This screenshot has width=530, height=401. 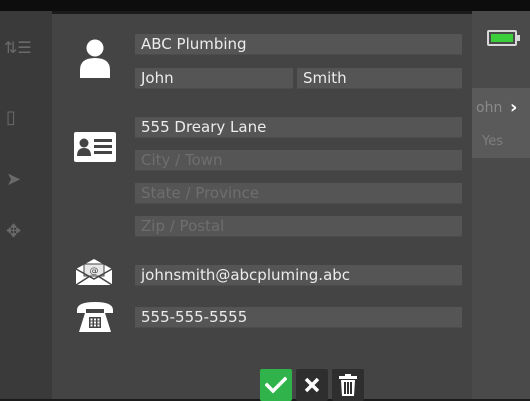 What do you see at coordinates (204, 127) in the screenshot?
I see `street-value: 555 Dreary Lane` at bounding box center [204, 127].